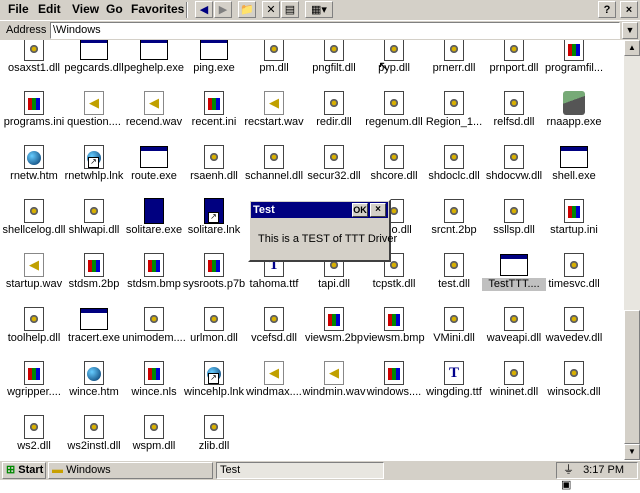 The width and height of the screenshot is (640, 493). Describe the element at coordinates (94, 433) in the screenshot. I see `file-item: ws2instl.dll` at that location.